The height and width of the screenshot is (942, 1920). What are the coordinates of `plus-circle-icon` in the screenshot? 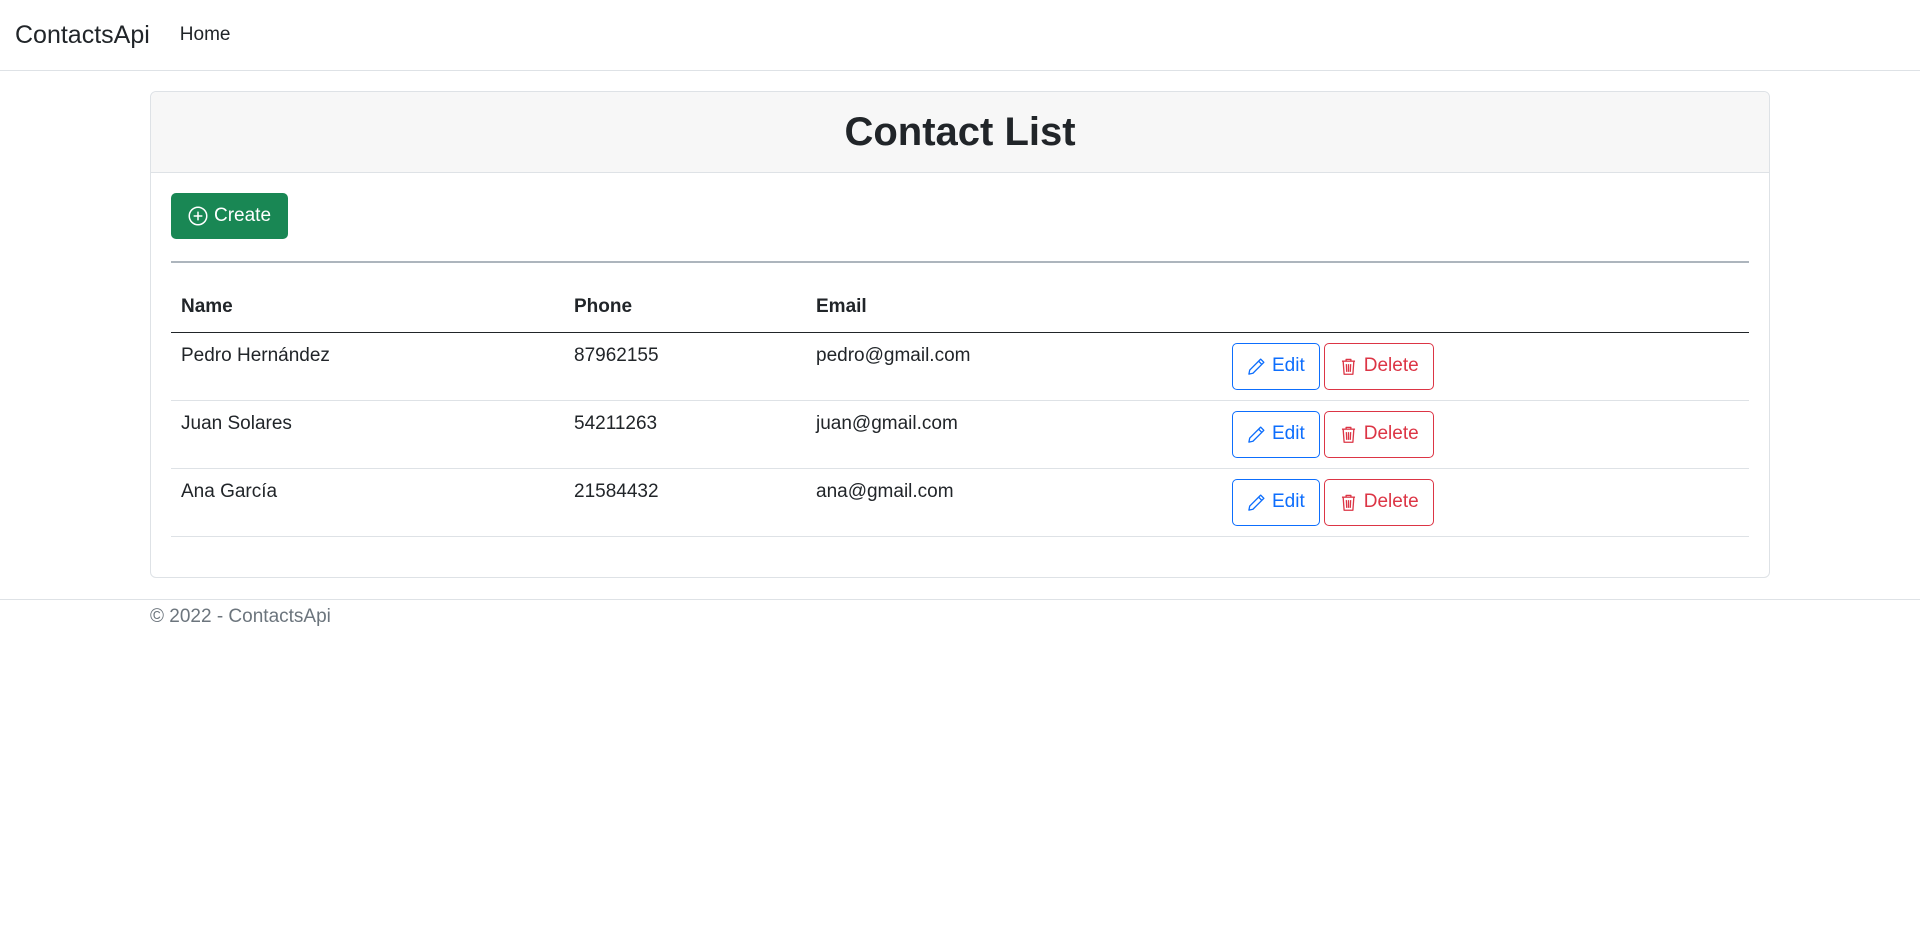 It's located at (198, 216).